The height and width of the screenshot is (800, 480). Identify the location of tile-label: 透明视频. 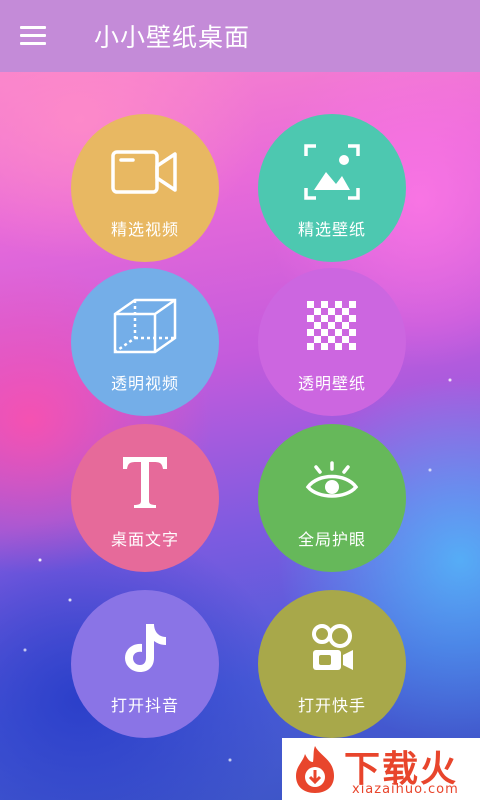
(144, 383).